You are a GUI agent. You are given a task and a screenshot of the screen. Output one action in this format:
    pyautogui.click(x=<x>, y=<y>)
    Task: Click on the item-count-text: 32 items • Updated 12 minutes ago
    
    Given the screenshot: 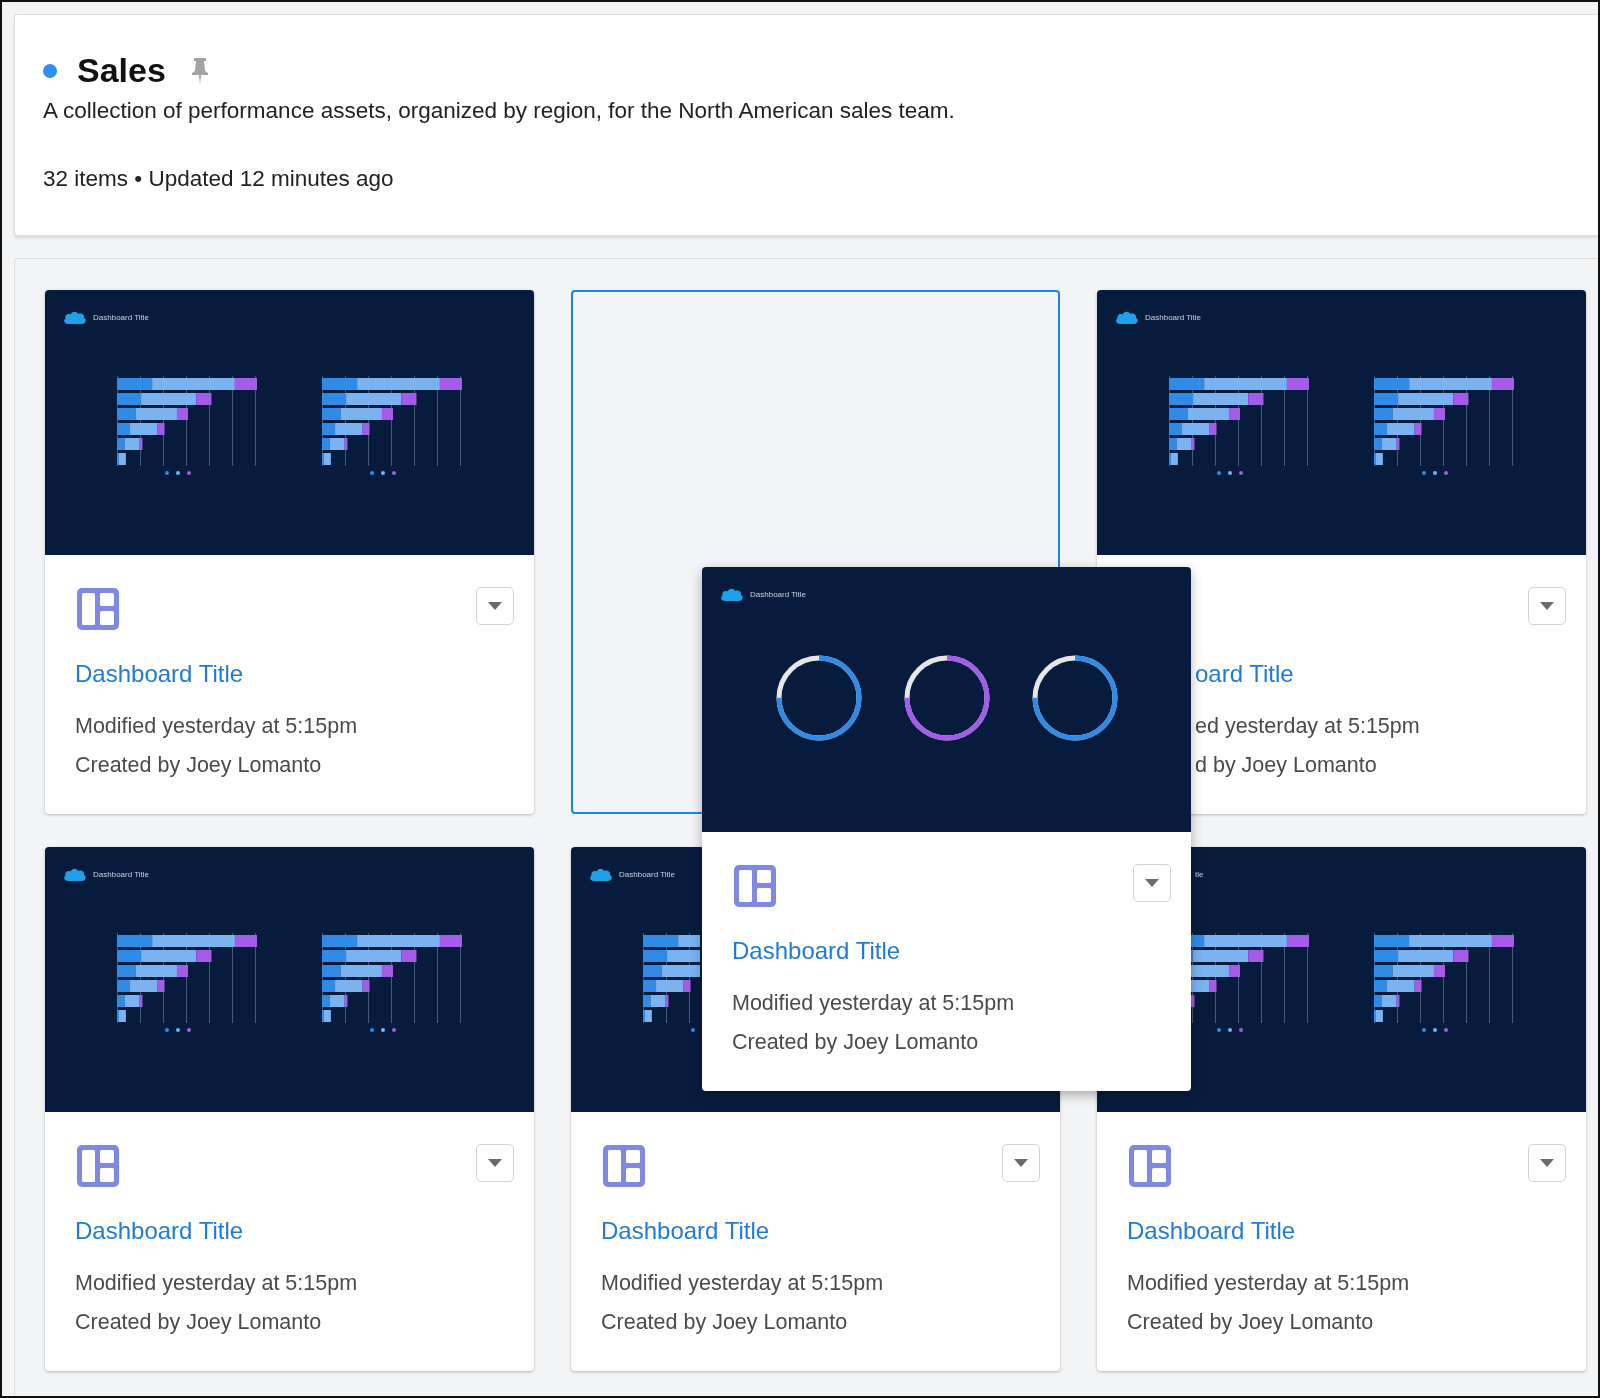 What is the action you would take?
    pyautogui.click(x=219, y=179)
    